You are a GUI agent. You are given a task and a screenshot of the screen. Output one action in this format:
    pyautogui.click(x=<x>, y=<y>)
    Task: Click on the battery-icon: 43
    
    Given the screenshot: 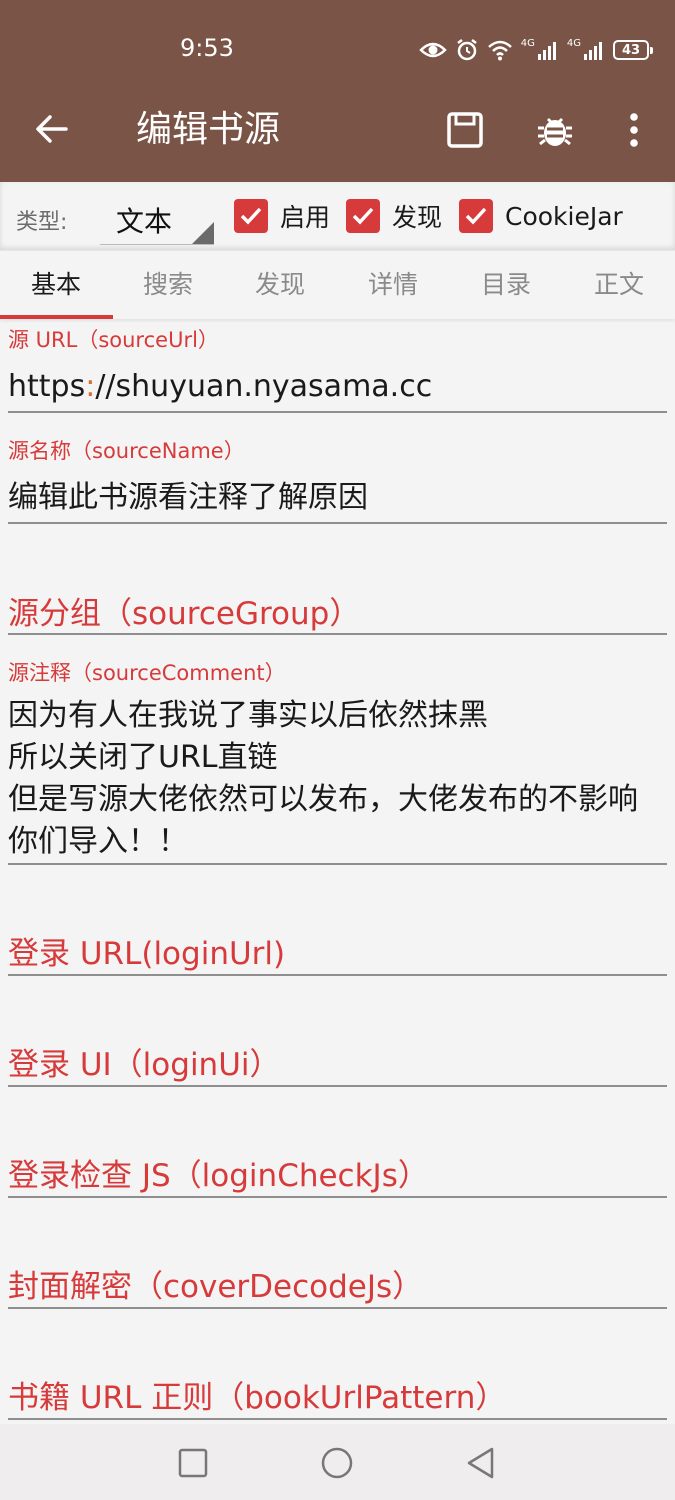 What is the action you would take?
    pyautogui.click(x=633, y=50)
    